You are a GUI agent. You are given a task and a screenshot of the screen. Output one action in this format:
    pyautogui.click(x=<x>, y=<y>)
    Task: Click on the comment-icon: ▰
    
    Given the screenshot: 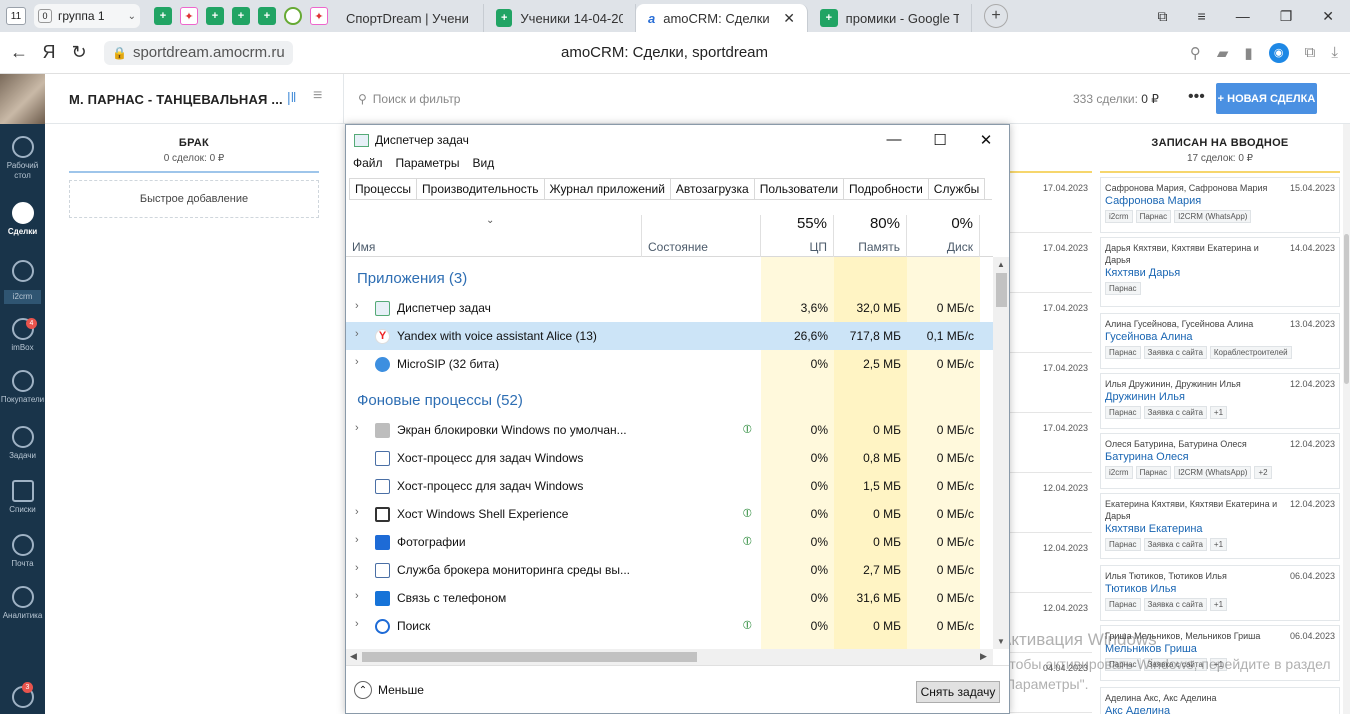 What is the action you would take?
    pyautogui.click(x=1223, y=53)
    